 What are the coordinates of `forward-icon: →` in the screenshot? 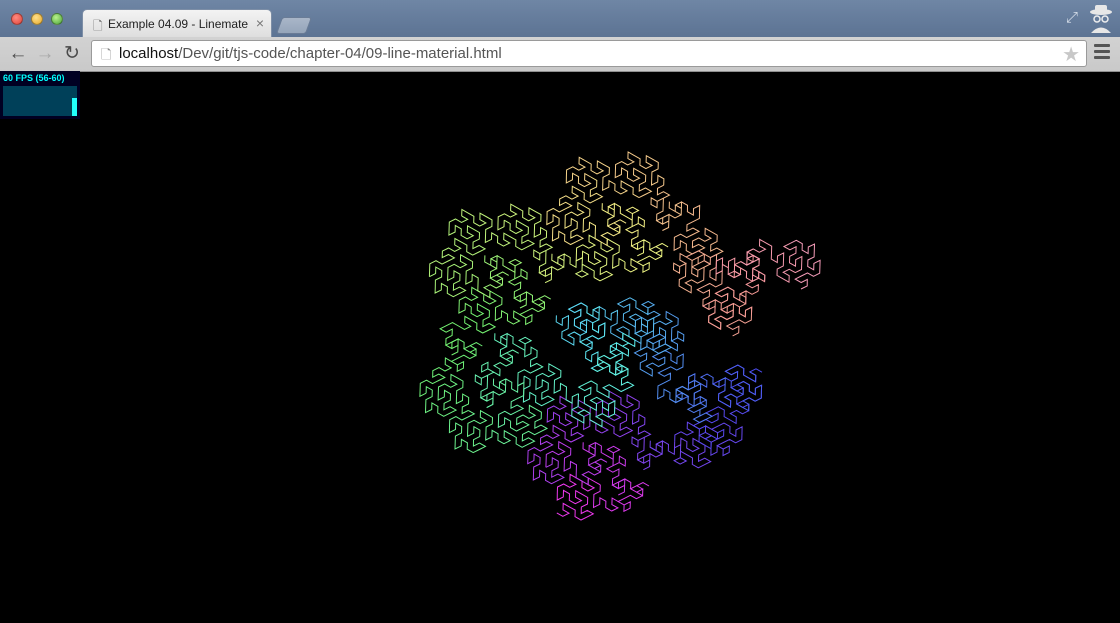 It's located at (45, 54).